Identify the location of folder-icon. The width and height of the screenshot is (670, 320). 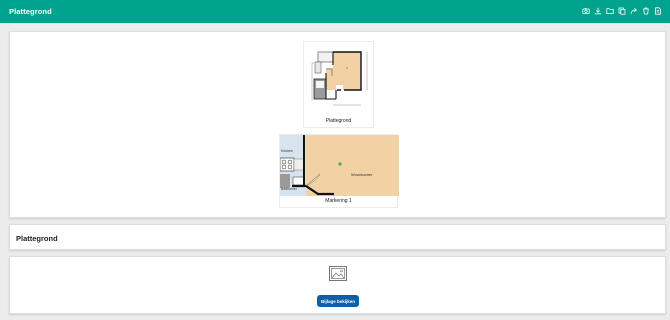
(609, 11).